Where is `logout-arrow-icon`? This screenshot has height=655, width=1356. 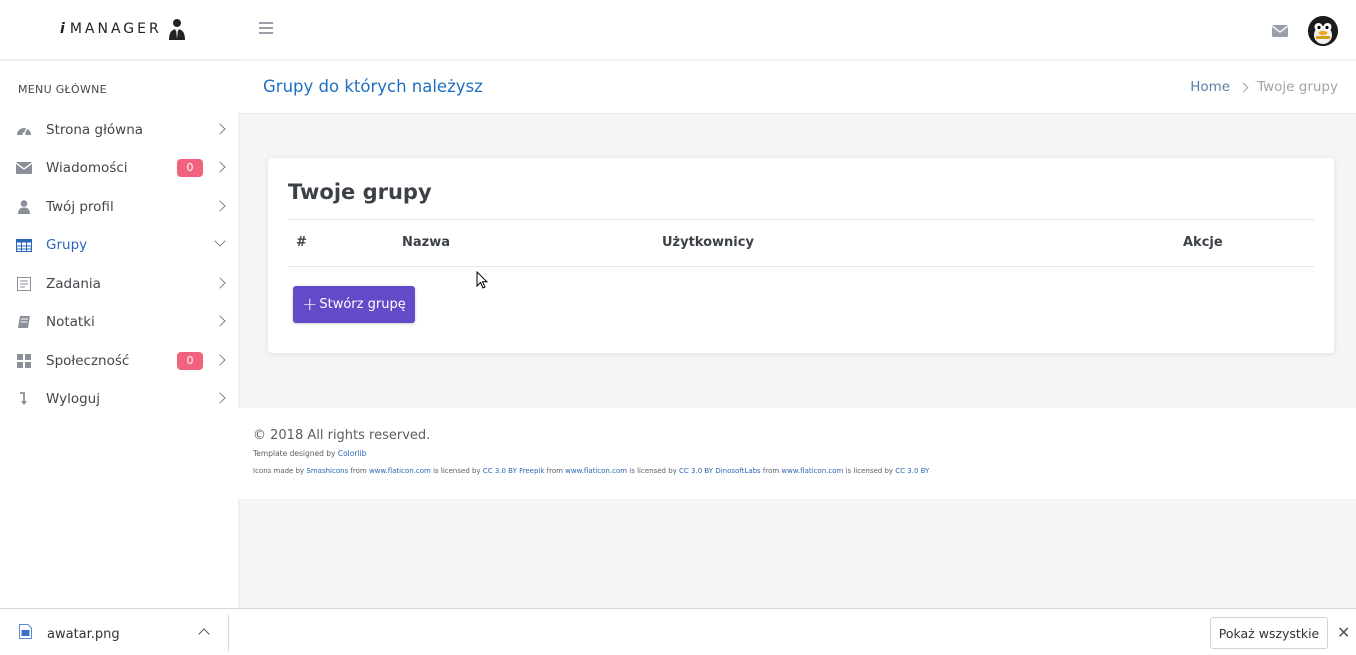 logout-arrow-icon is located at coordinates (24, 399).